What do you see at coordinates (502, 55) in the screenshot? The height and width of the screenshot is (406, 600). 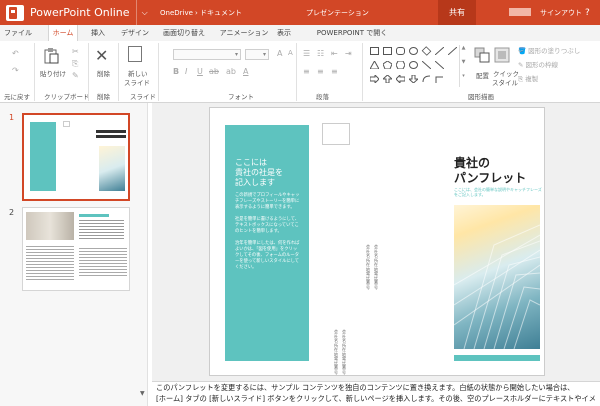 I see `quick-styles-icon` at bounding box center [502, 55].